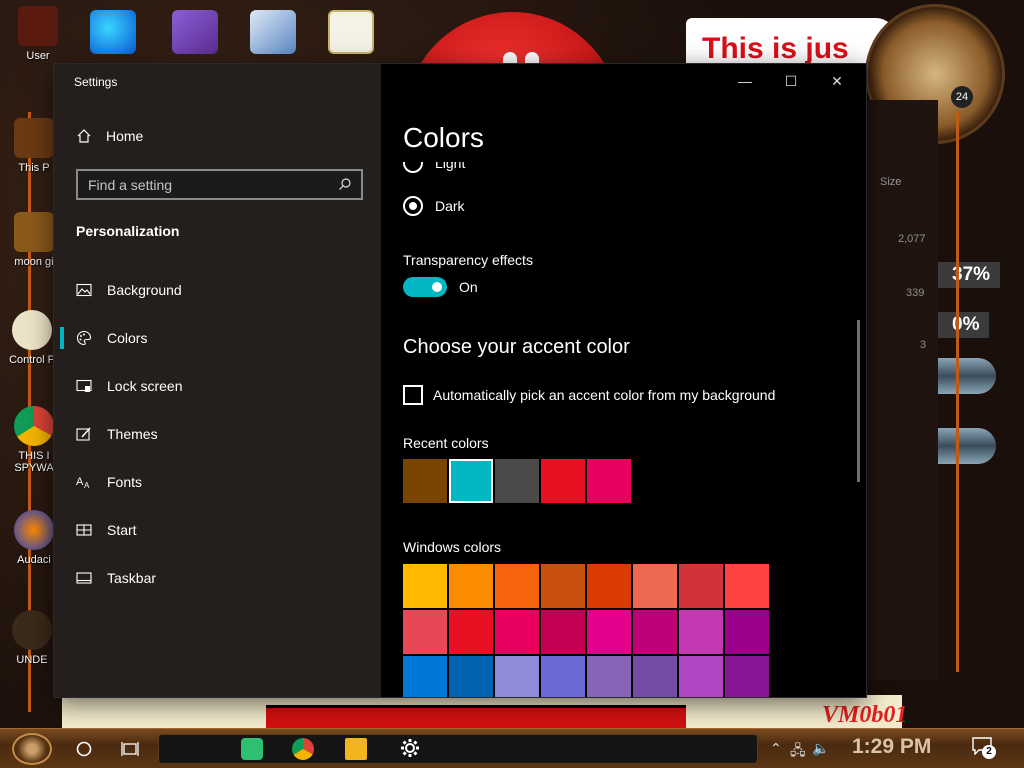 This screenshot has height=768, width=1024. What do you see at coordinates (820, 748) in the screenshot?
I see `volume-muted-icon: 🔈` at bounding box center [820, 748].